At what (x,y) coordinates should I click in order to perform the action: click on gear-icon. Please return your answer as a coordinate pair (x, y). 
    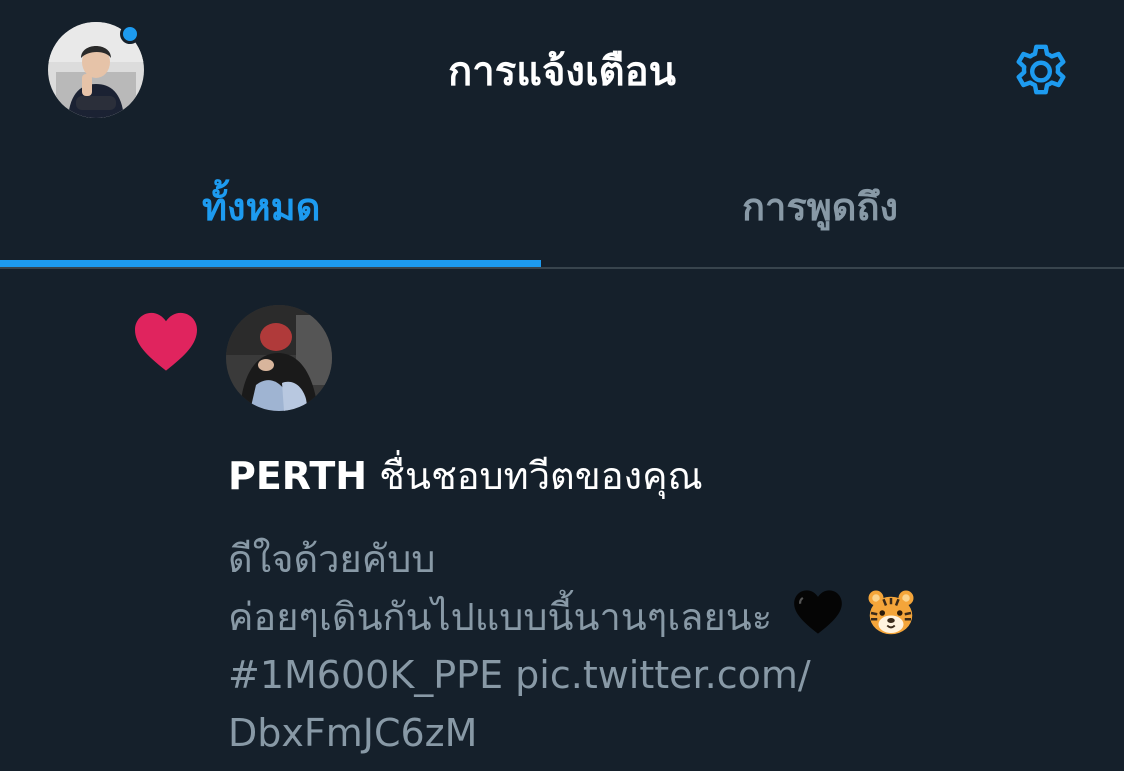
    Looking at the image, I should click on (1041, 71).